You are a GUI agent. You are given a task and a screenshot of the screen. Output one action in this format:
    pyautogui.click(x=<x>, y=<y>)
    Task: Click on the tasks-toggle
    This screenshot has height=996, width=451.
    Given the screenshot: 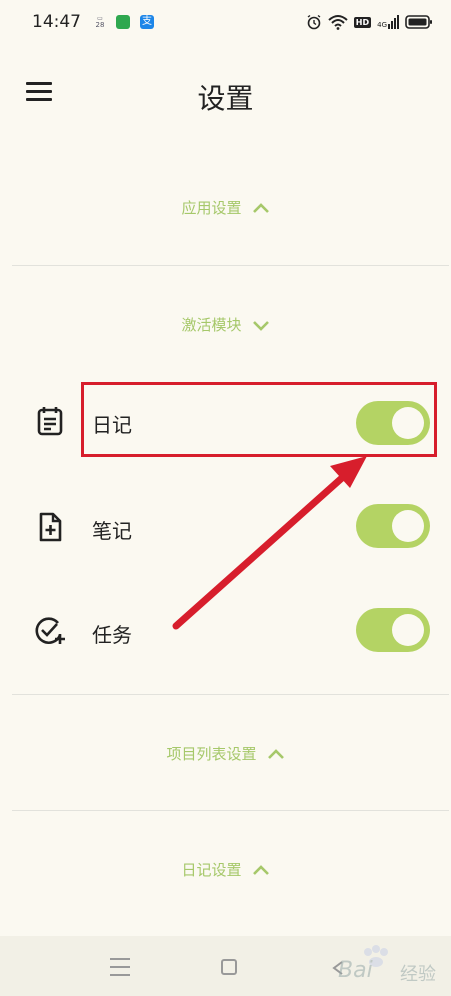 What is the action you would take?
    pyautogui.click(x=393, y=630)
    